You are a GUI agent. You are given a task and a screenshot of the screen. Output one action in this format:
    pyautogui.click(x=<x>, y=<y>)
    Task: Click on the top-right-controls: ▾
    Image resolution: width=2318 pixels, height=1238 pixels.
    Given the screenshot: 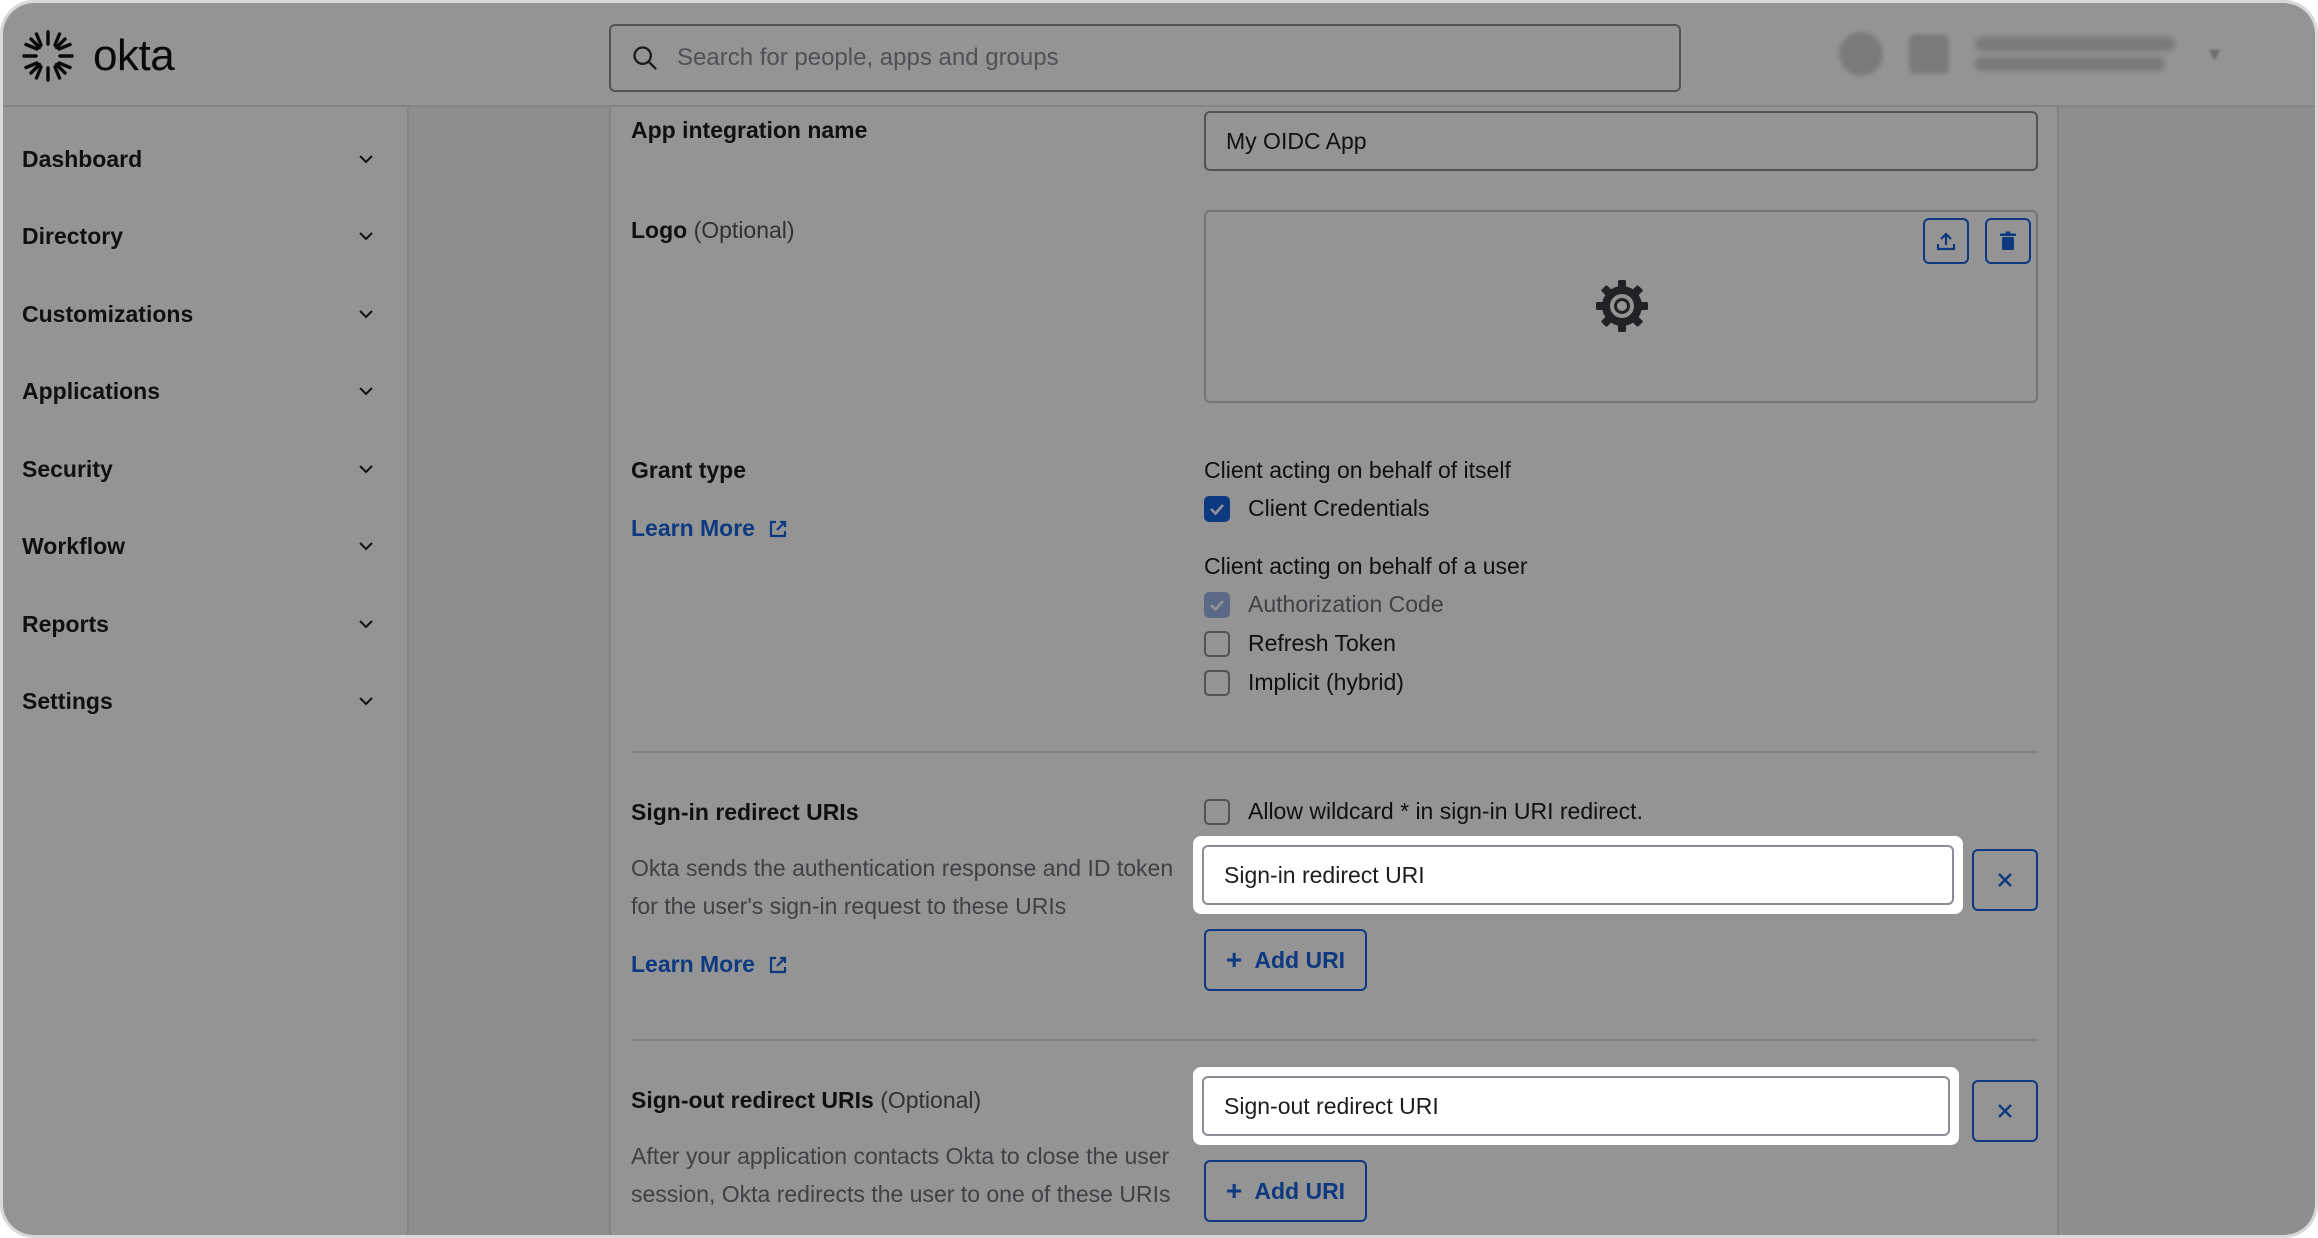 What is the action you would take?
    pyautogui.click(x=2029, y=54)
    